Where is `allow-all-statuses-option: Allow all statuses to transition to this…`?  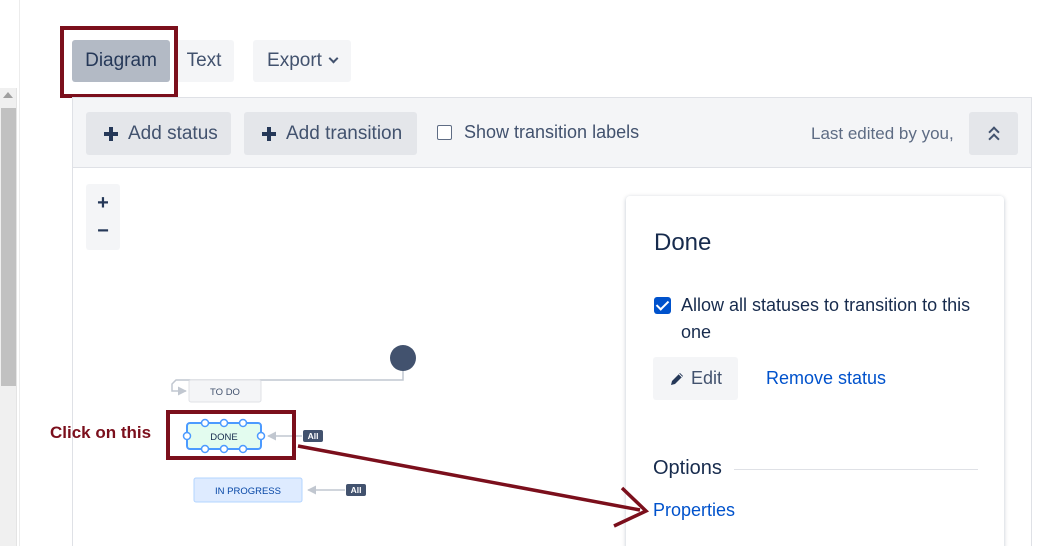
allow-all-statuses-option: Allow all statuses to transition to this… is located at coordinates (819, 319).